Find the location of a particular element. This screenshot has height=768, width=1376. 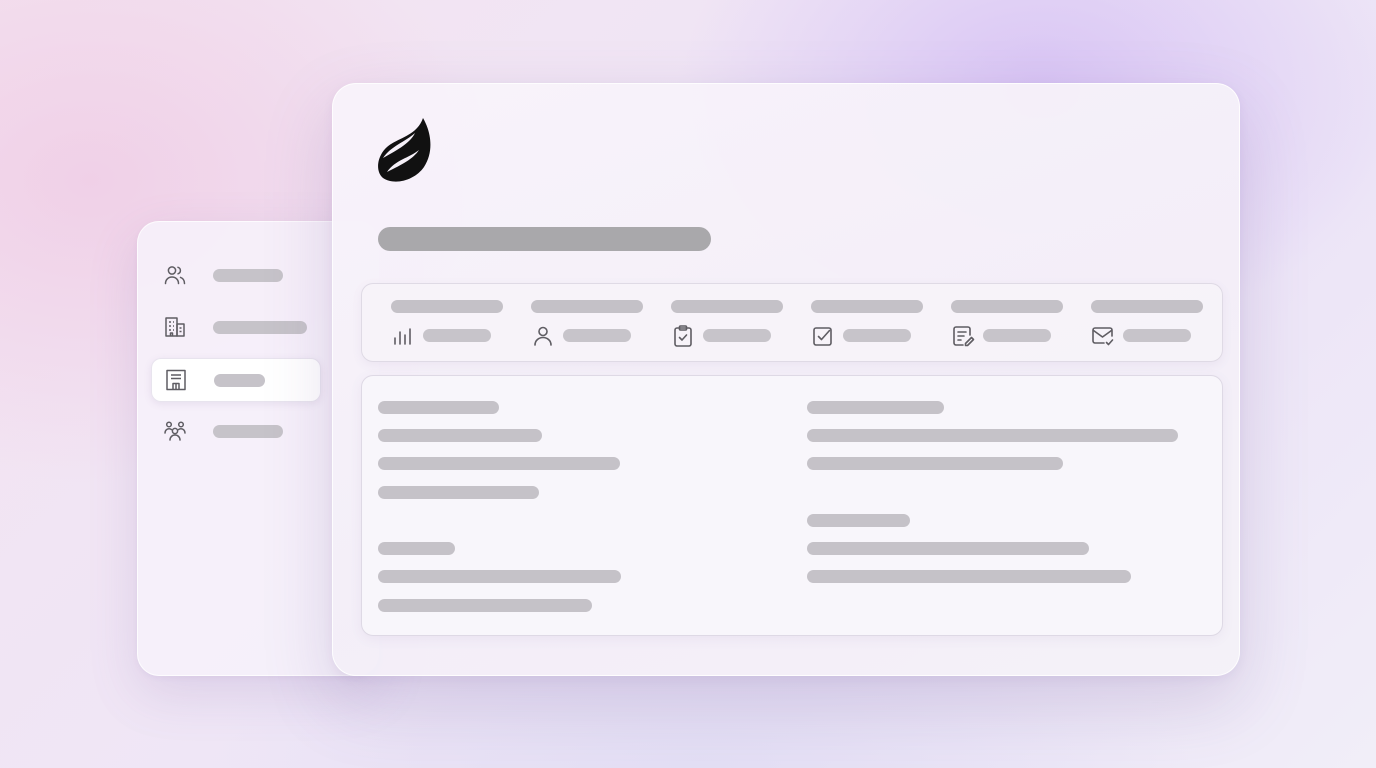

sidebar-item-users is located at coordinates (235, 275).